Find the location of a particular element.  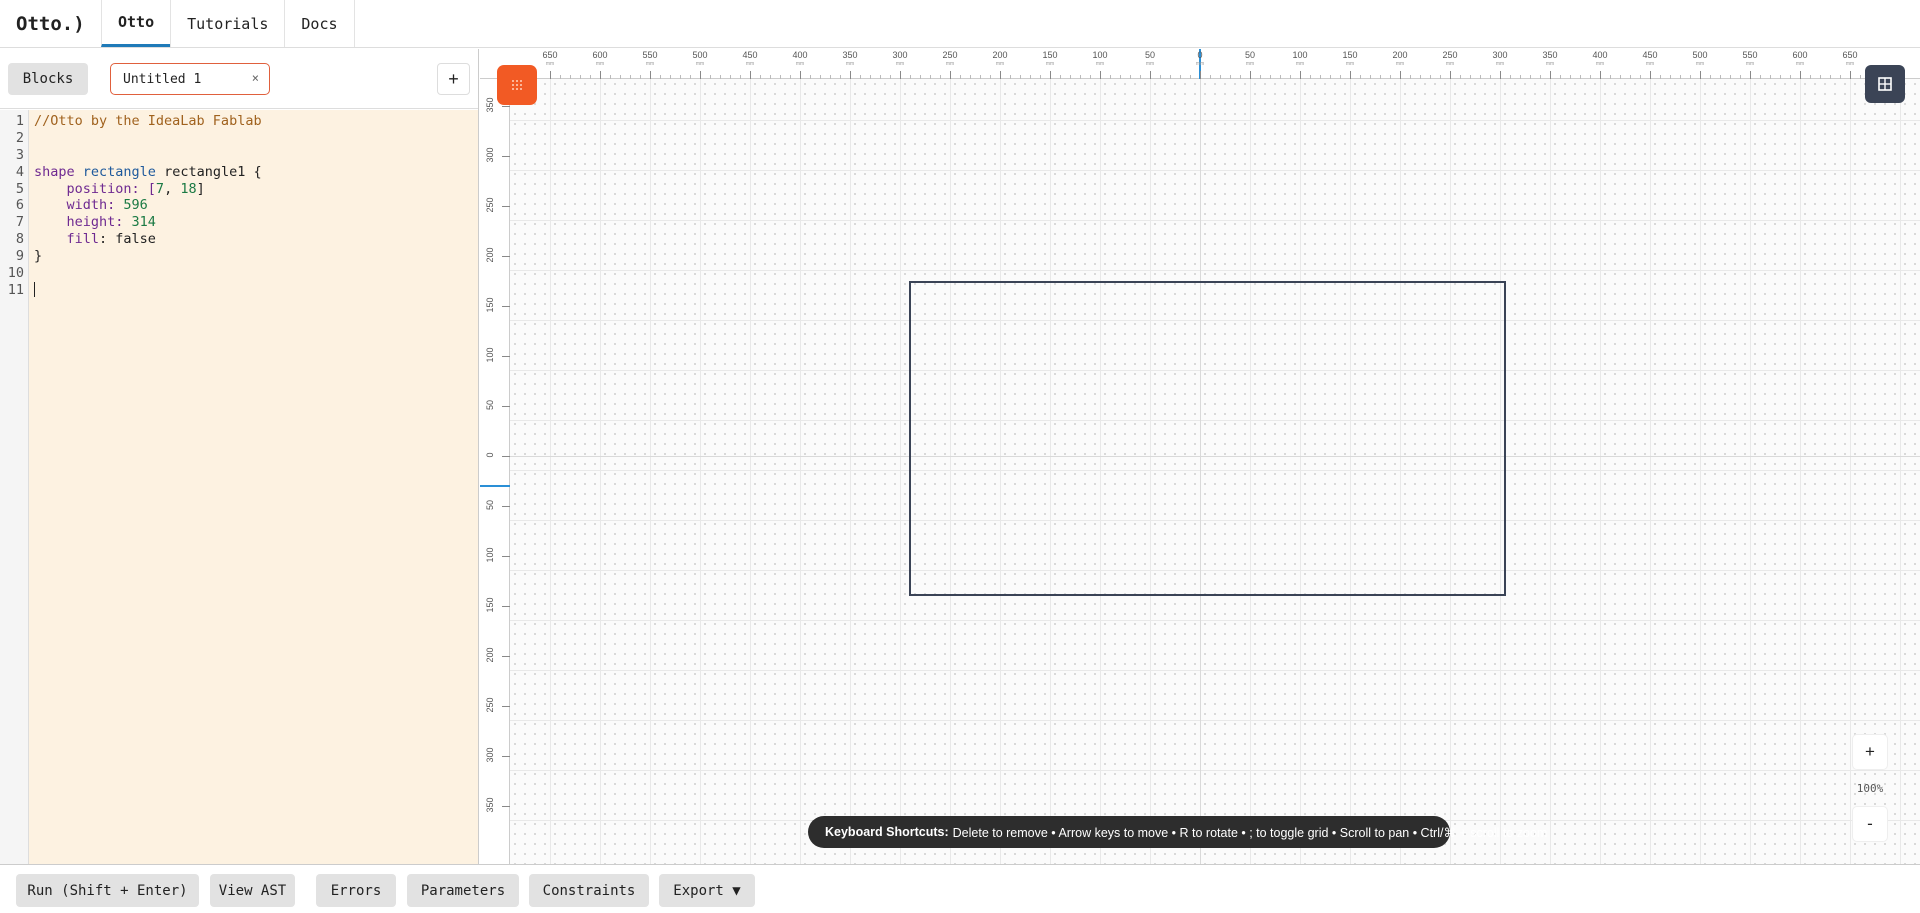

ruler-label: 150 is located at coordinates (490, 605).